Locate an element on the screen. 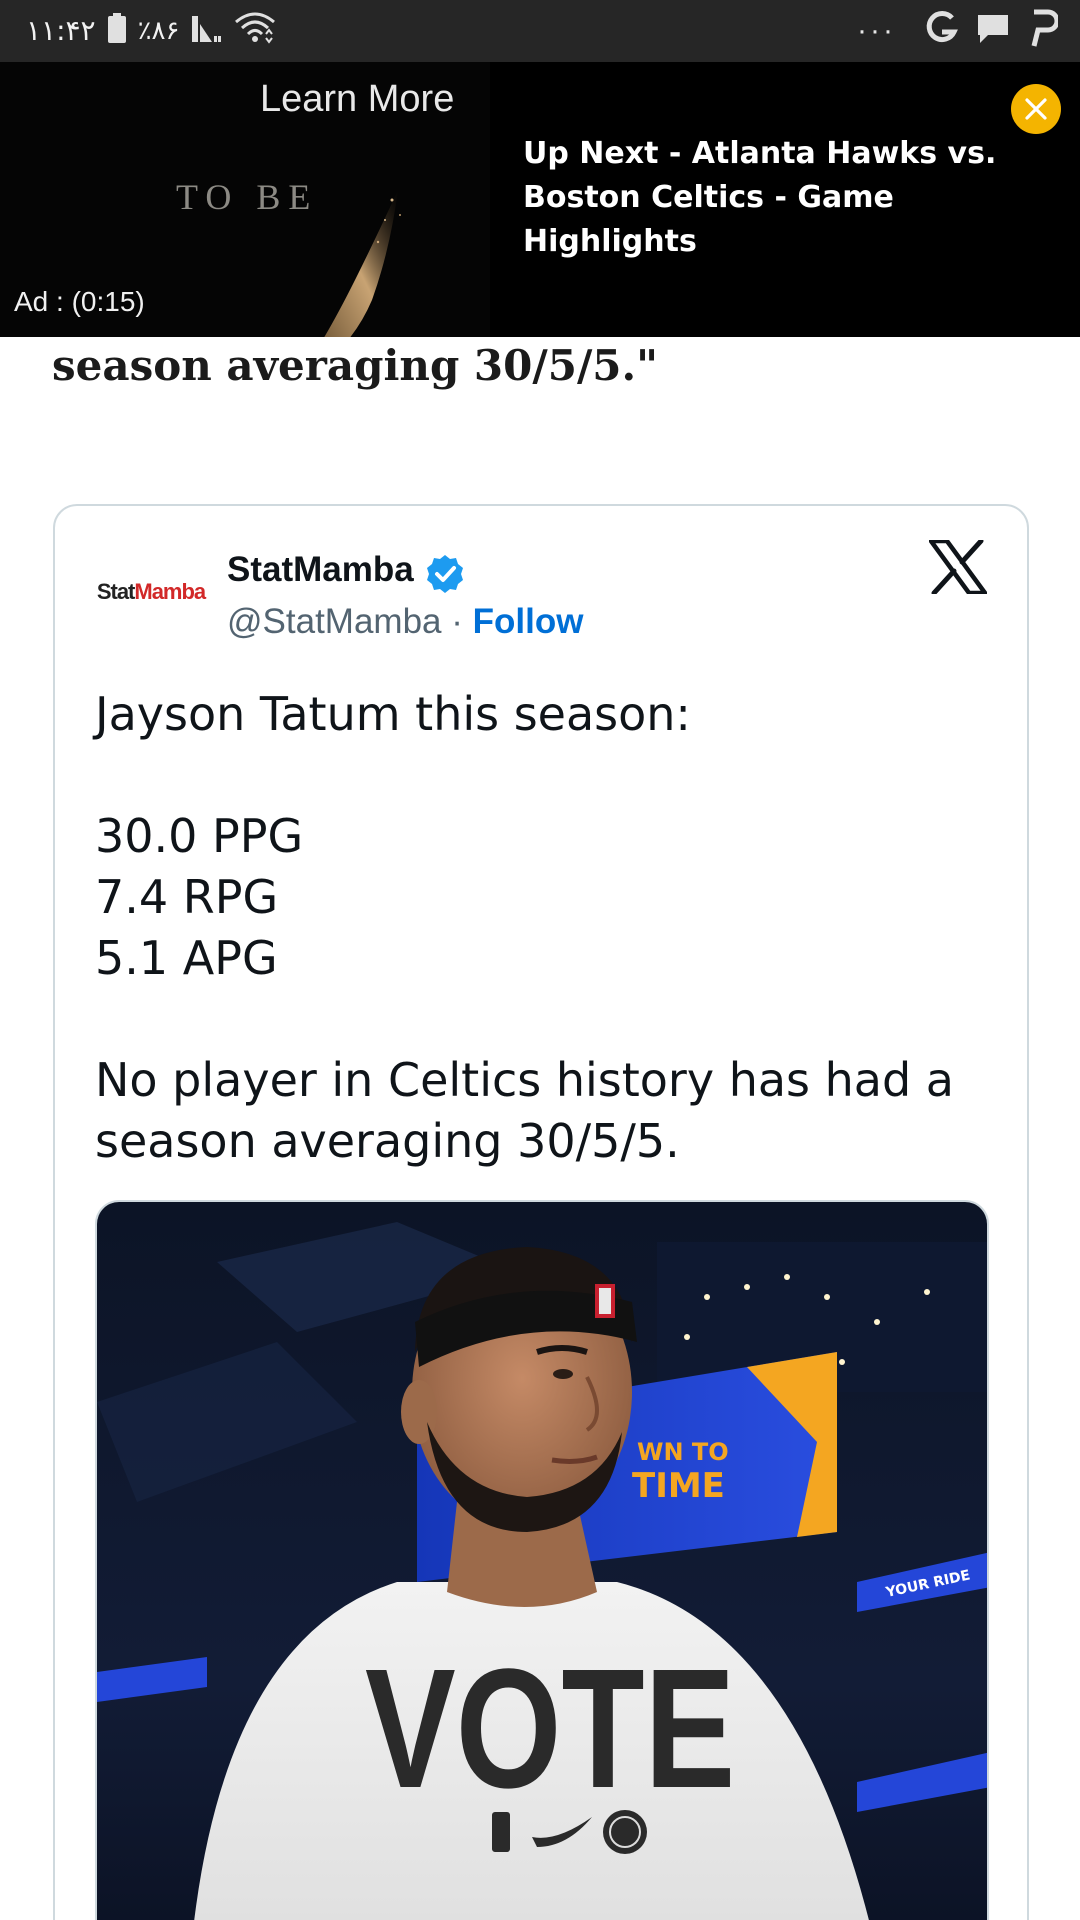  signal-icon is located at coordinates (206, 30).